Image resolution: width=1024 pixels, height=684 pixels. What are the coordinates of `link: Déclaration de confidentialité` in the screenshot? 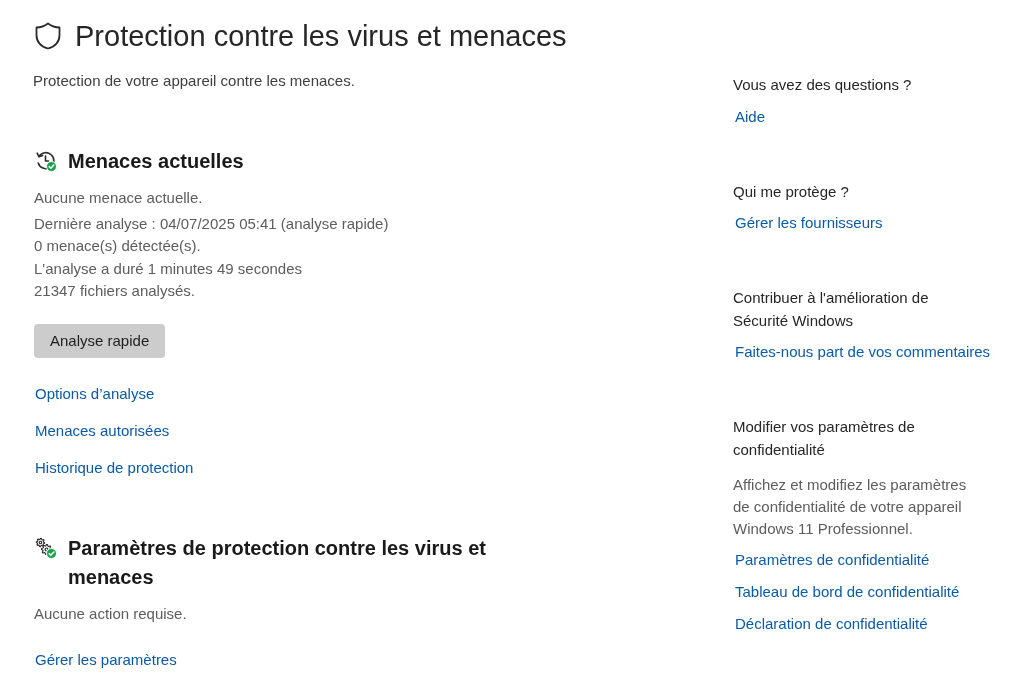 It's located at (831, 624).